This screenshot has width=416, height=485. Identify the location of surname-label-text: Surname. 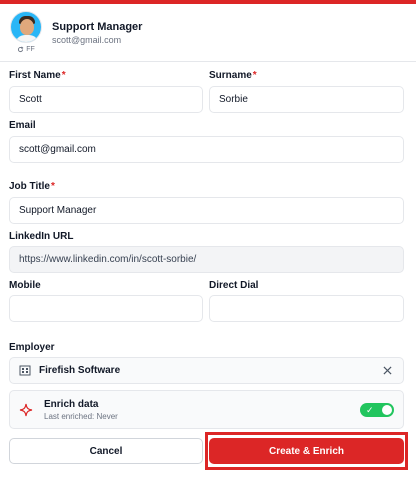
(230, 75).